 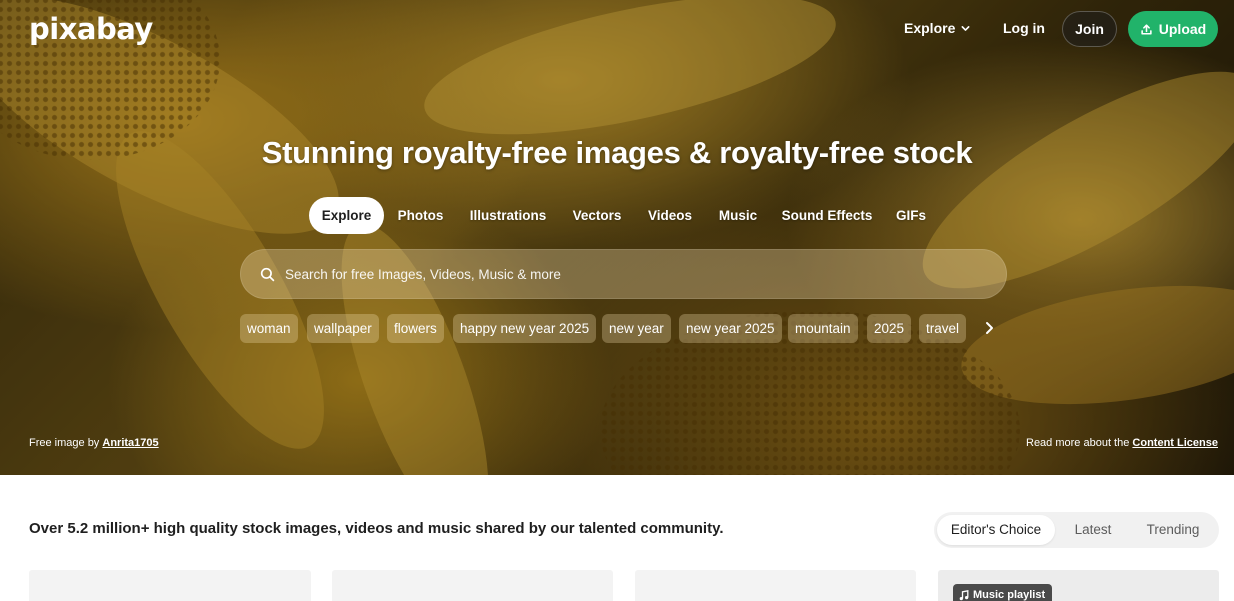 What do you see at coordinates (343, 328) in the screenshot?
I see `suggestion-chip: wallpaper` at bounding box center [343, 328].